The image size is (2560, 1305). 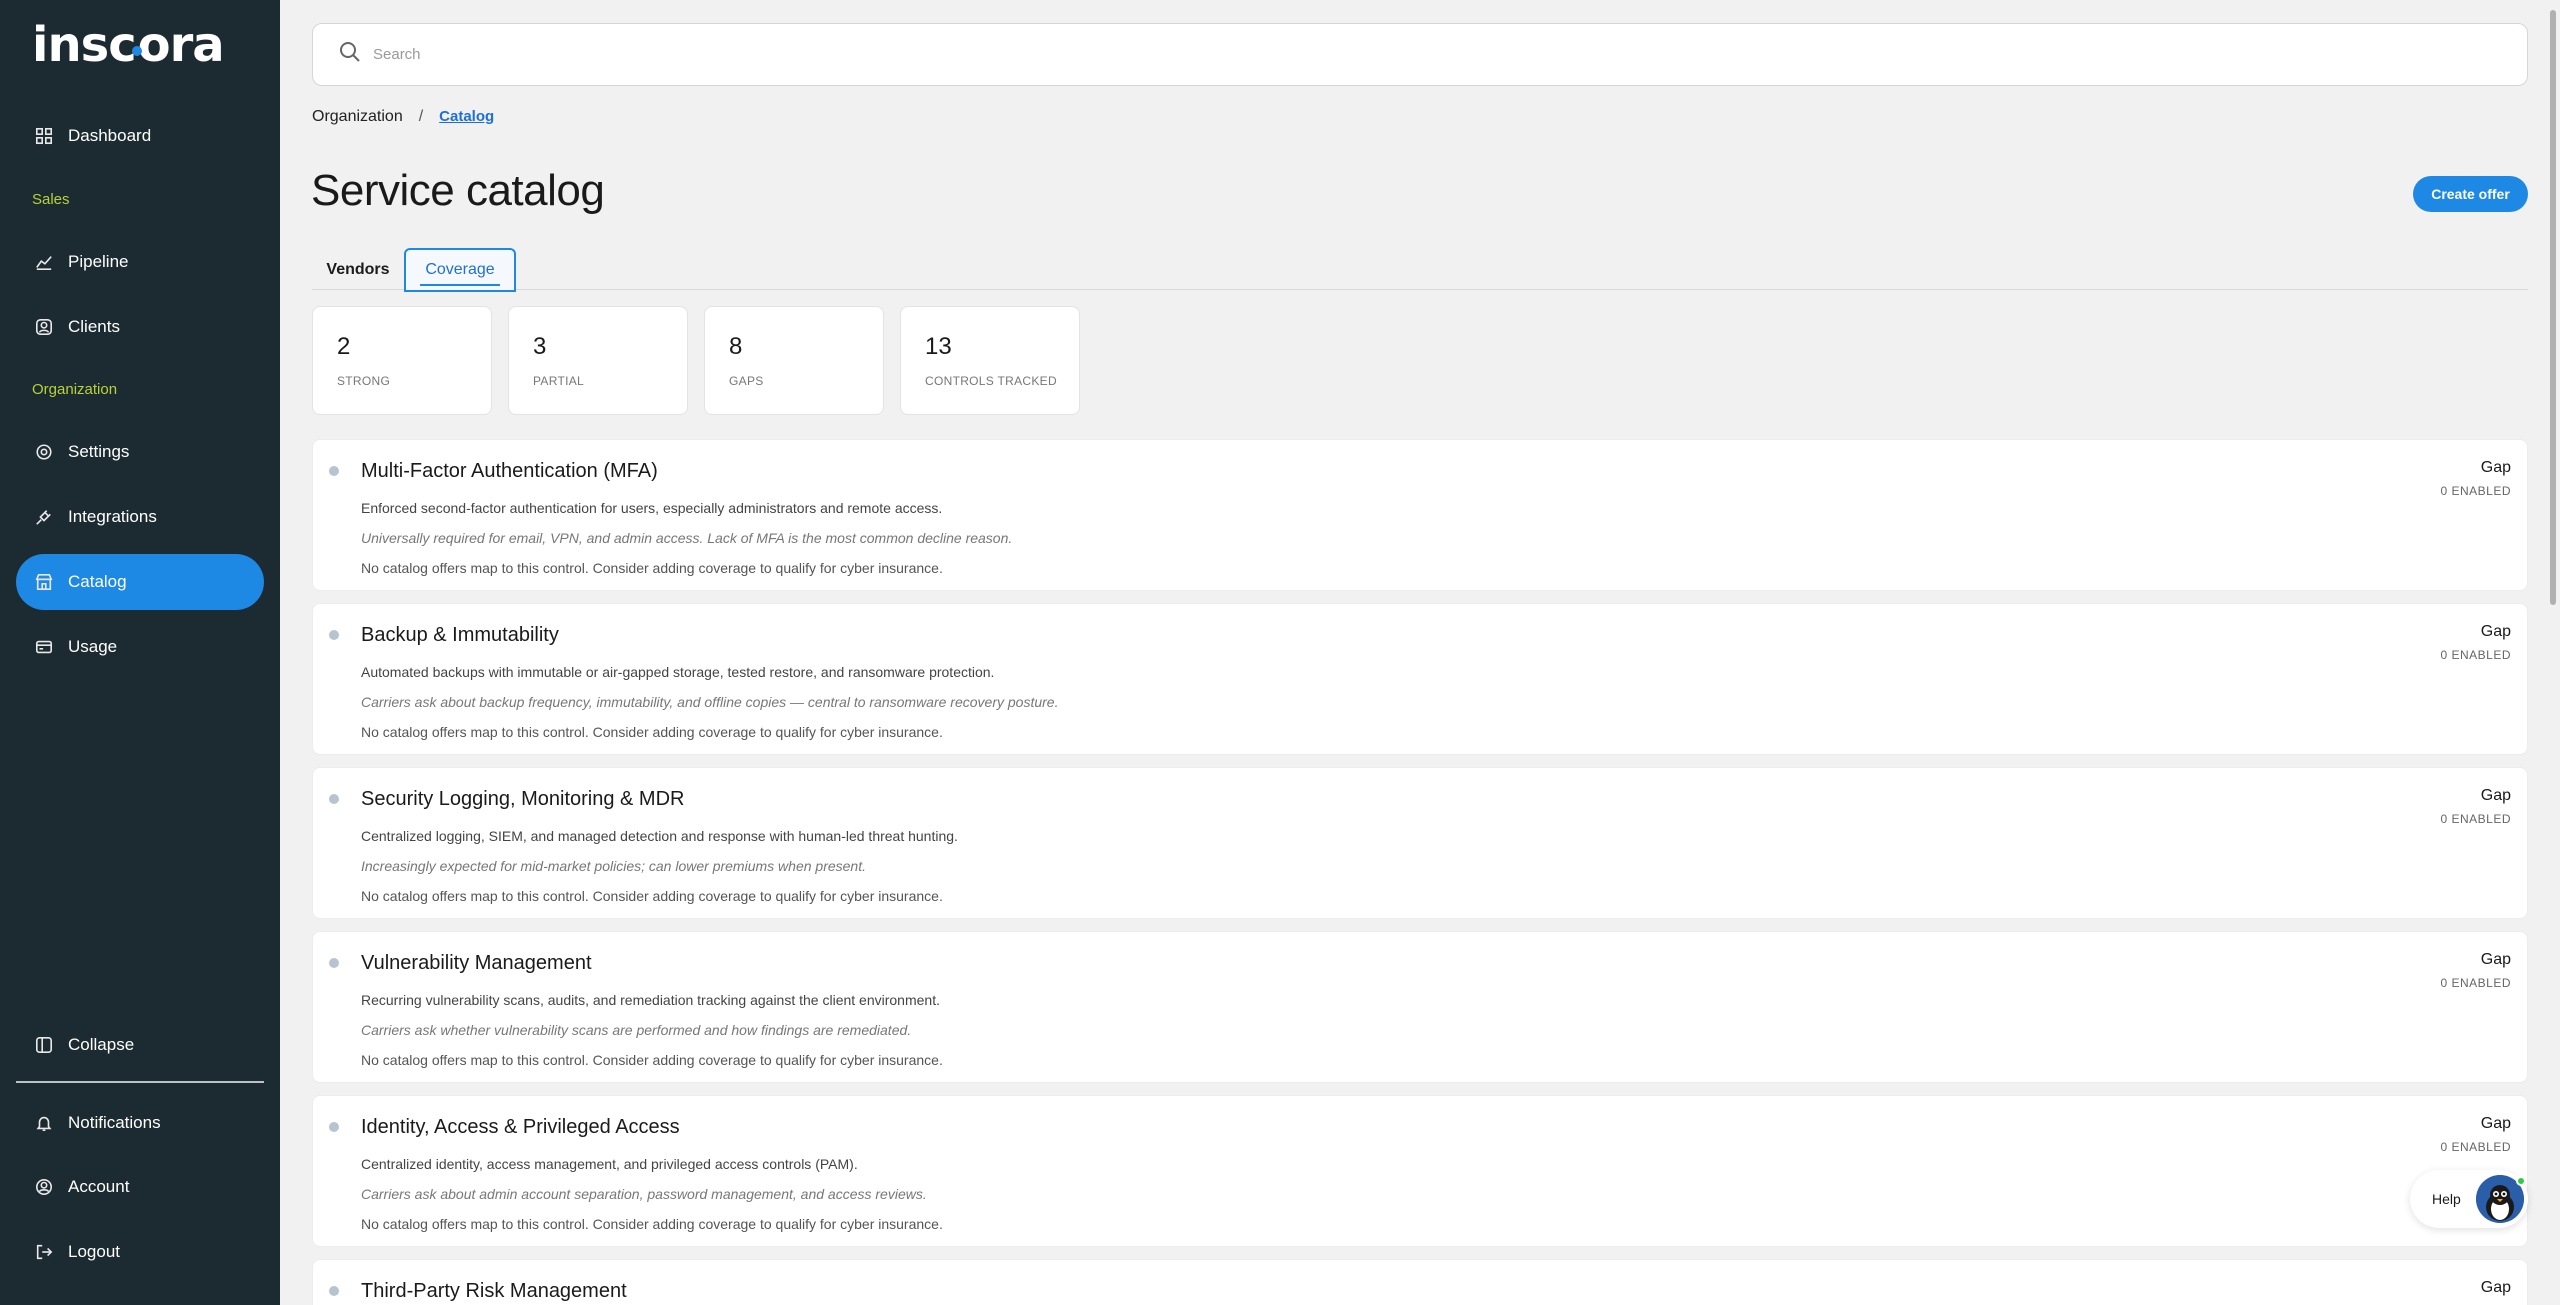 What do you see at coordinates (75, 389) in the screenshot?
I see `section-label-organization: Organization` at bounding box center [75, 389].